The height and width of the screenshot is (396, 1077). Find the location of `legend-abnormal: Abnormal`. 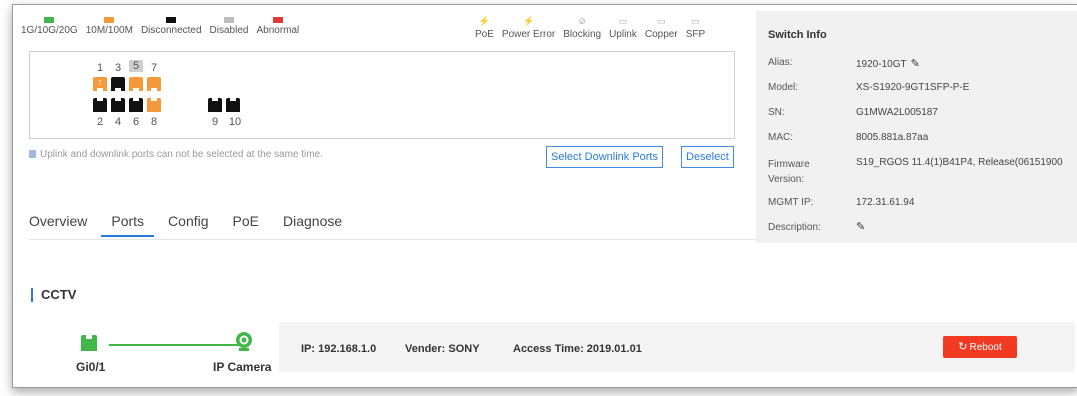

legend-abnormal: Abnormal is located at coordinates (277, 26).